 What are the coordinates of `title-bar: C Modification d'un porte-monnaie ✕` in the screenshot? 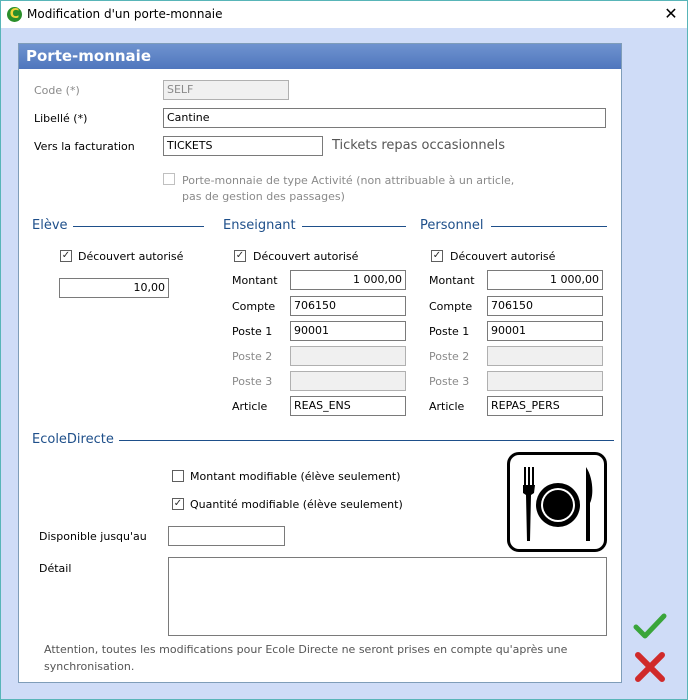 It's located at (344, 14).